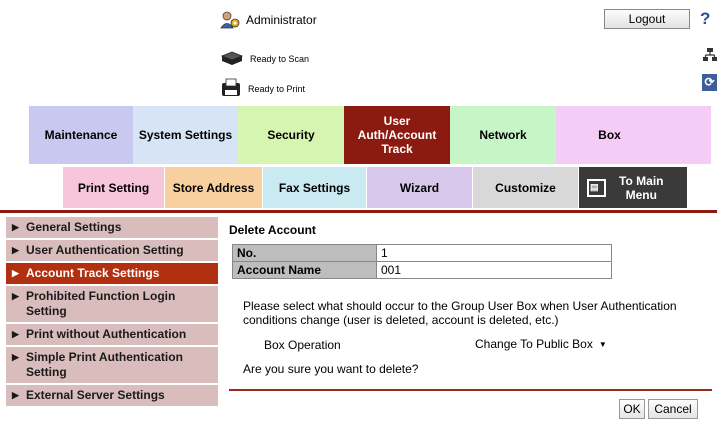  What do you see at coordinates (673, 409) in the screenshot?
I see `cancel-button: Cancel` at bounding box center [673, 409].